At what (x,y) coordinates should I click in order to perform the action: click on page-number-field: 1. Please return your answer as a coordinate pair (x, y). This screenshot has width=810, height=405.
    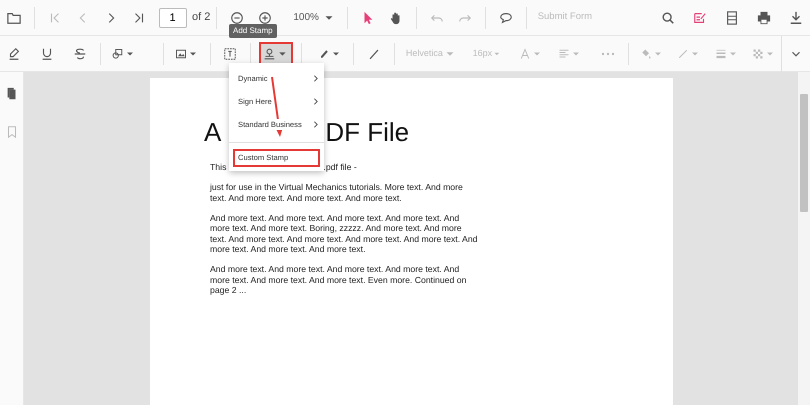
    Looking at the image, I should click on (172, 18).